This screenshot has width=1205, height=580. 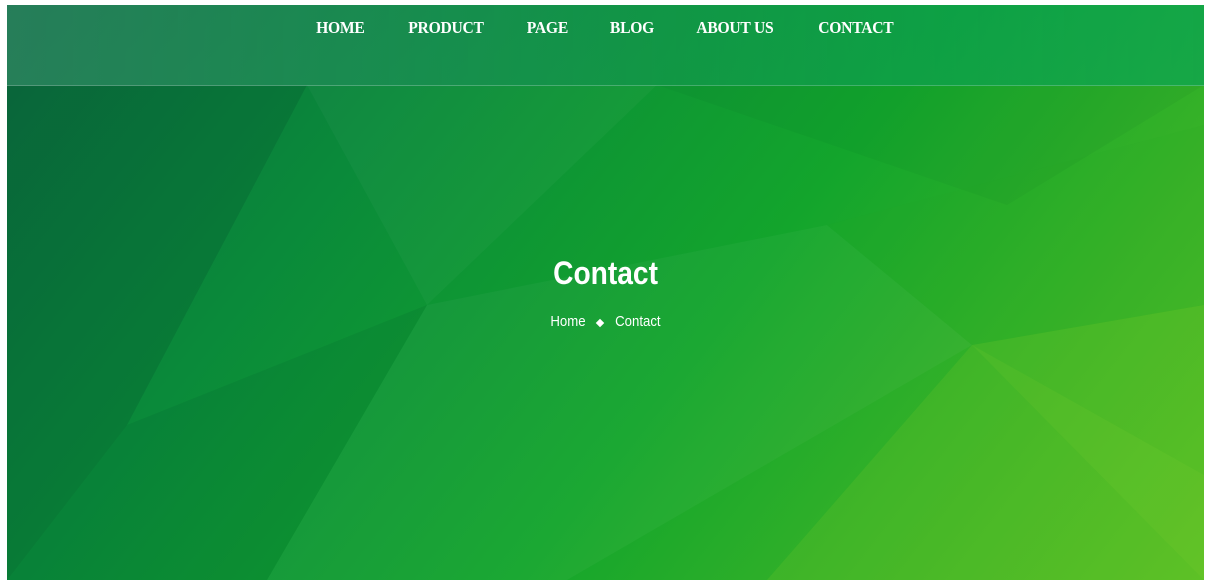 What do you see at coordinates (605, 273) in the screenshot?
I see `page-title: Contact` at bounding box center [605, 273].